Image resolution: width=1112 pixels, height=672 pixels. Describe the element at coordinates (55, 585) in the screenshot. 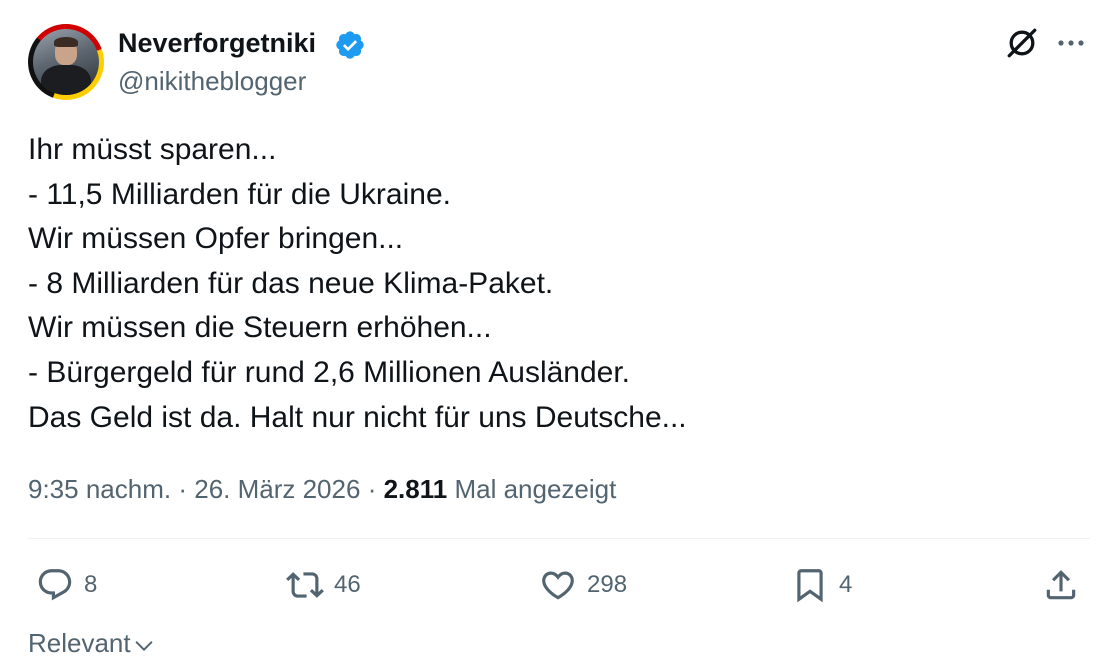

I see `reply-icon` at that location.